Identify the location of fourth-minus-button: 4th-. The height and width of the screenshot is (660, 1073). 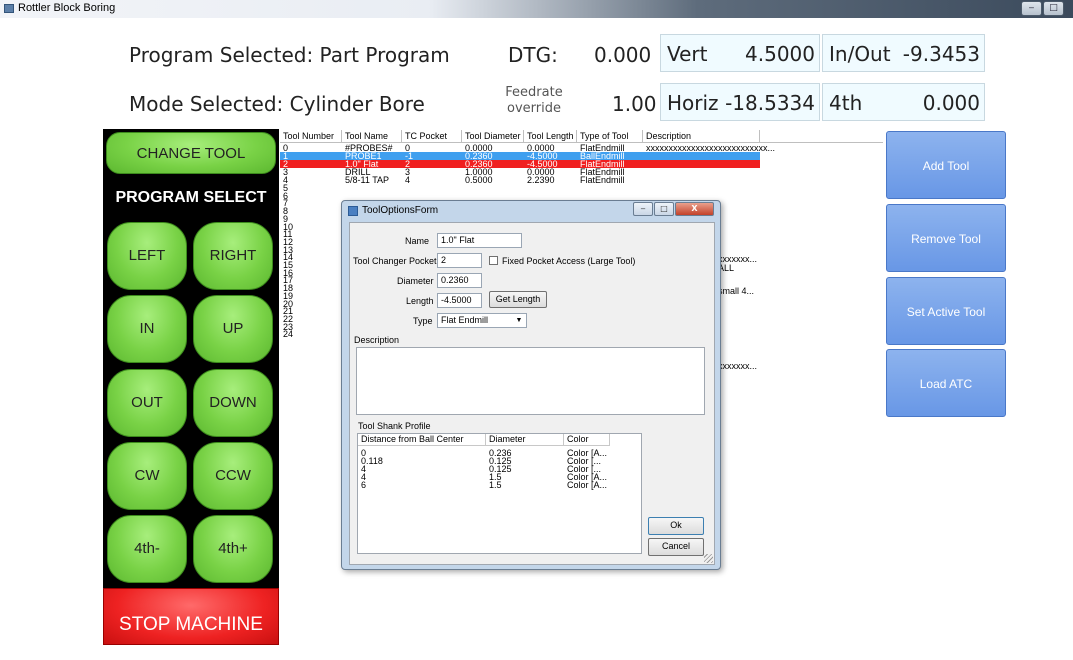
(147, 549).